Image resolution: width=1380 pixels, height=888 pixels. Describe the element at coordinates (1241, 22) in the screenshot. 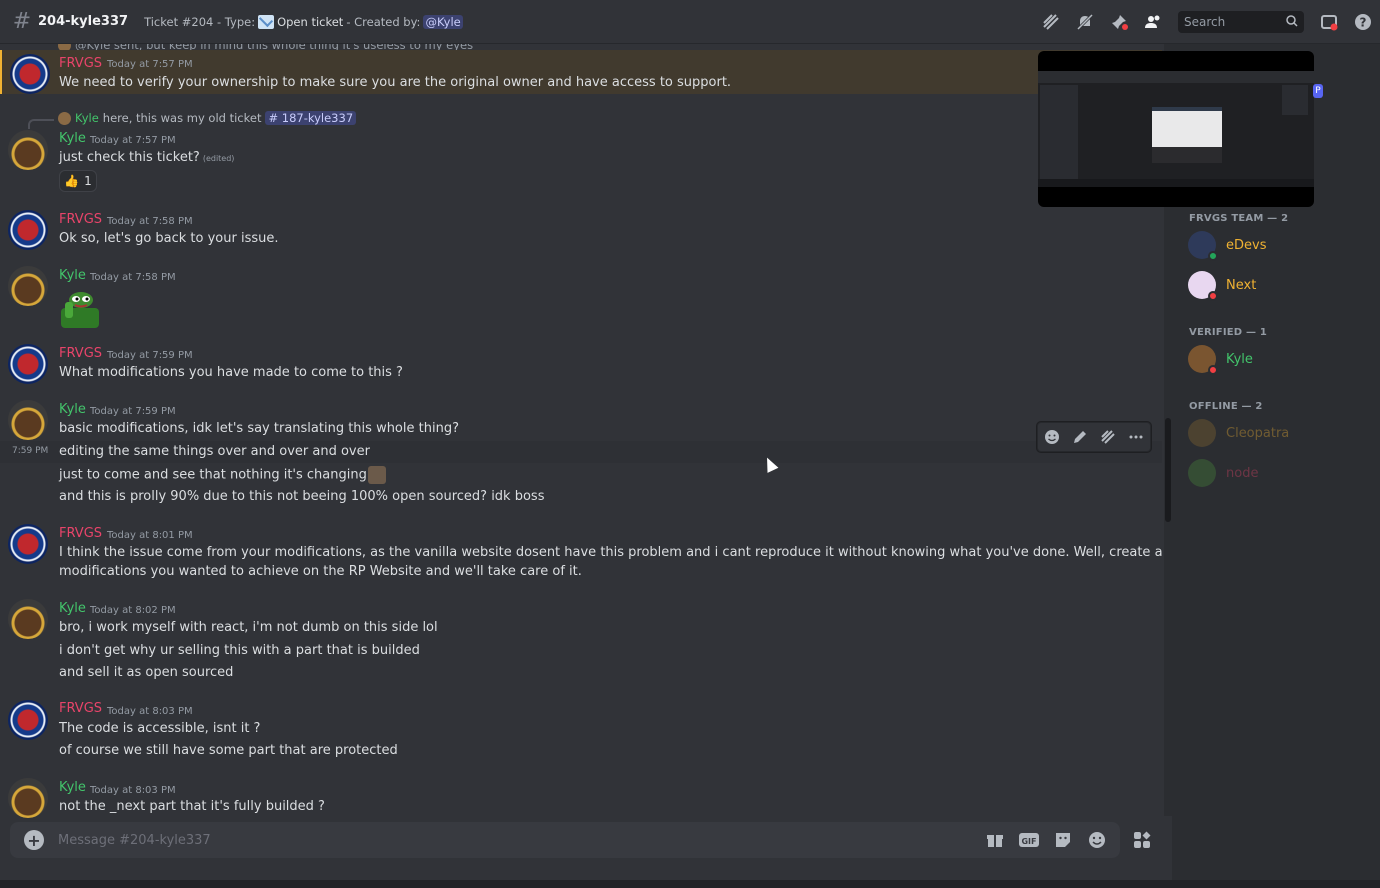

I see `search-input: Search` at that location.